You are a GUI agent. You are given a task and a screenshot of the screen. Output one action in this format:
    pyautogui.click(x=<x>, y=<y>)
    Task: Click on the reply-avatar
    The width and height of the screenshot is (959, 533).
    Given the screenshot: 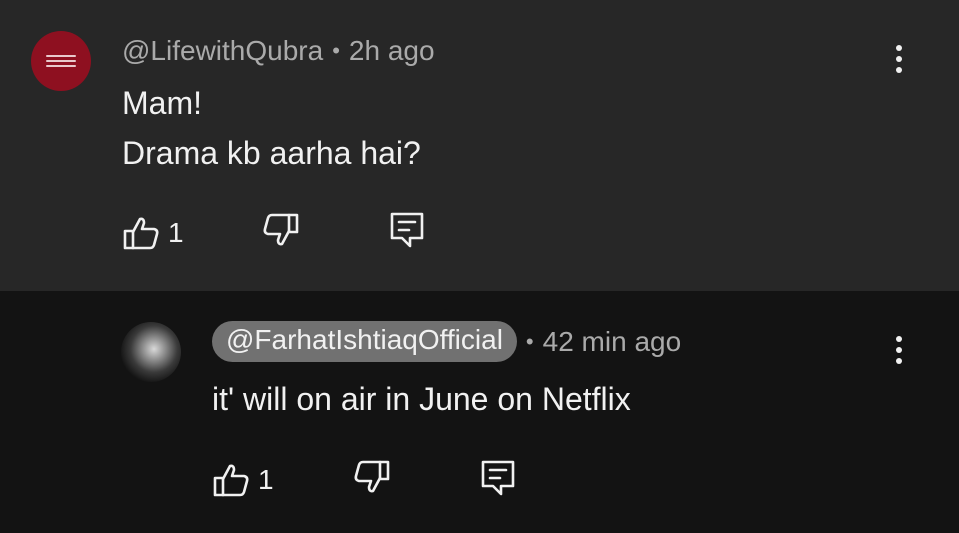 What is the action you would take?
    pyautogui.click(x=151, y=352)
    